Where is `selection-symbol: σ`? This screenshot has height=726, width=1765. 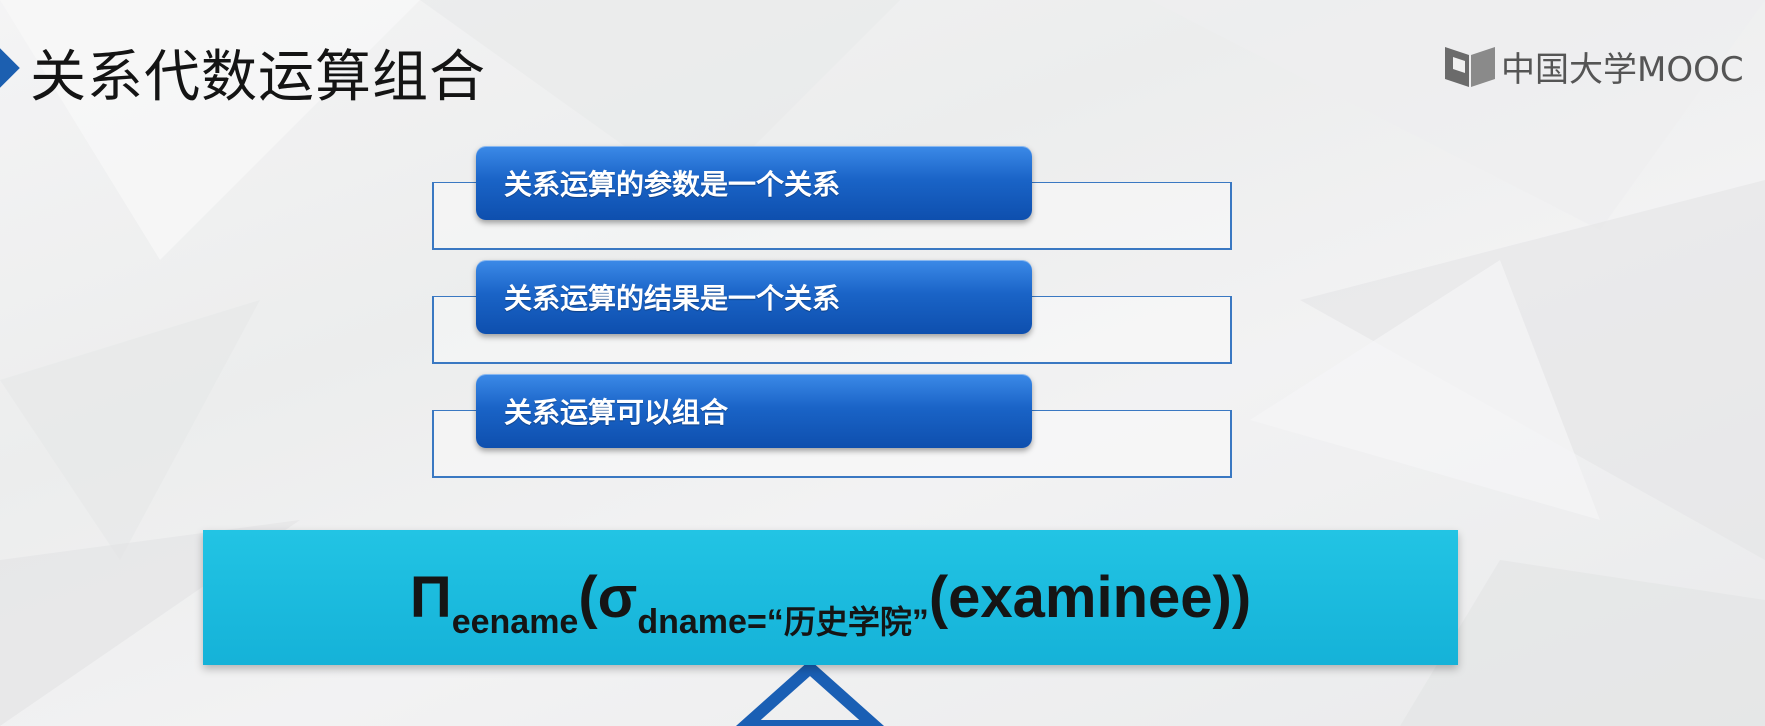 selection-symbol: σ is located at coordinates (617, 597).